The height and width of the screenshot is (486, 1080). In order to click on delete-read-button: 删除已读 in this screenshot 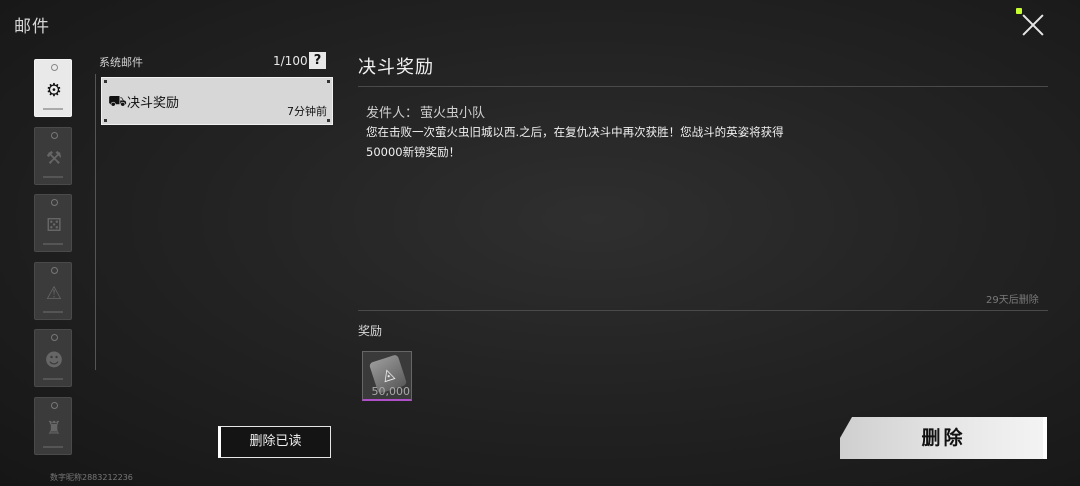, I will do `click(274, 442)`.